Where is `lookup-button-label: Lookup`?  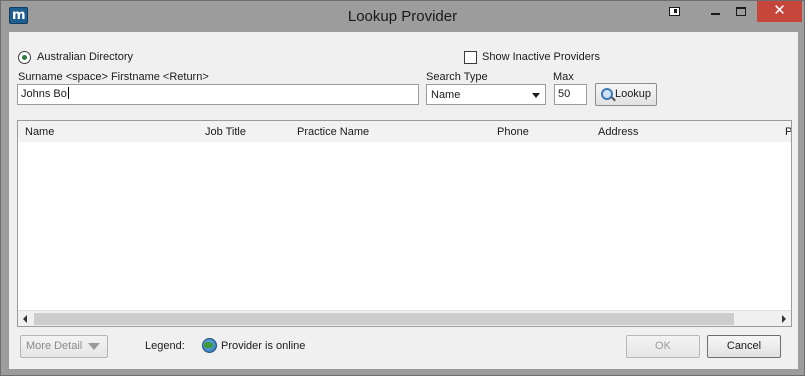
lookup-button-label: Lookup is located at coordinates (633, 94).